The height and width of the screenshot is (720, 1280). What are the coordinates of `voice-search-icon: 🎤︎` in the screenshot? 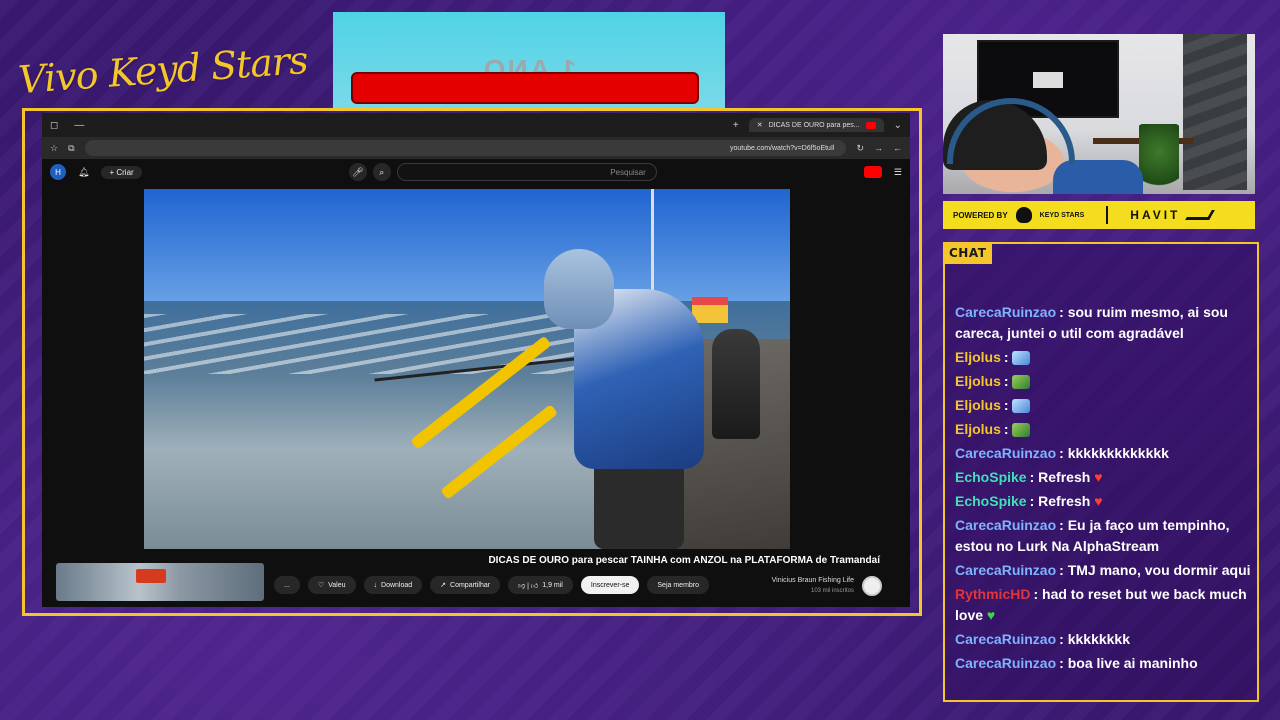 It's located at (357, 172).